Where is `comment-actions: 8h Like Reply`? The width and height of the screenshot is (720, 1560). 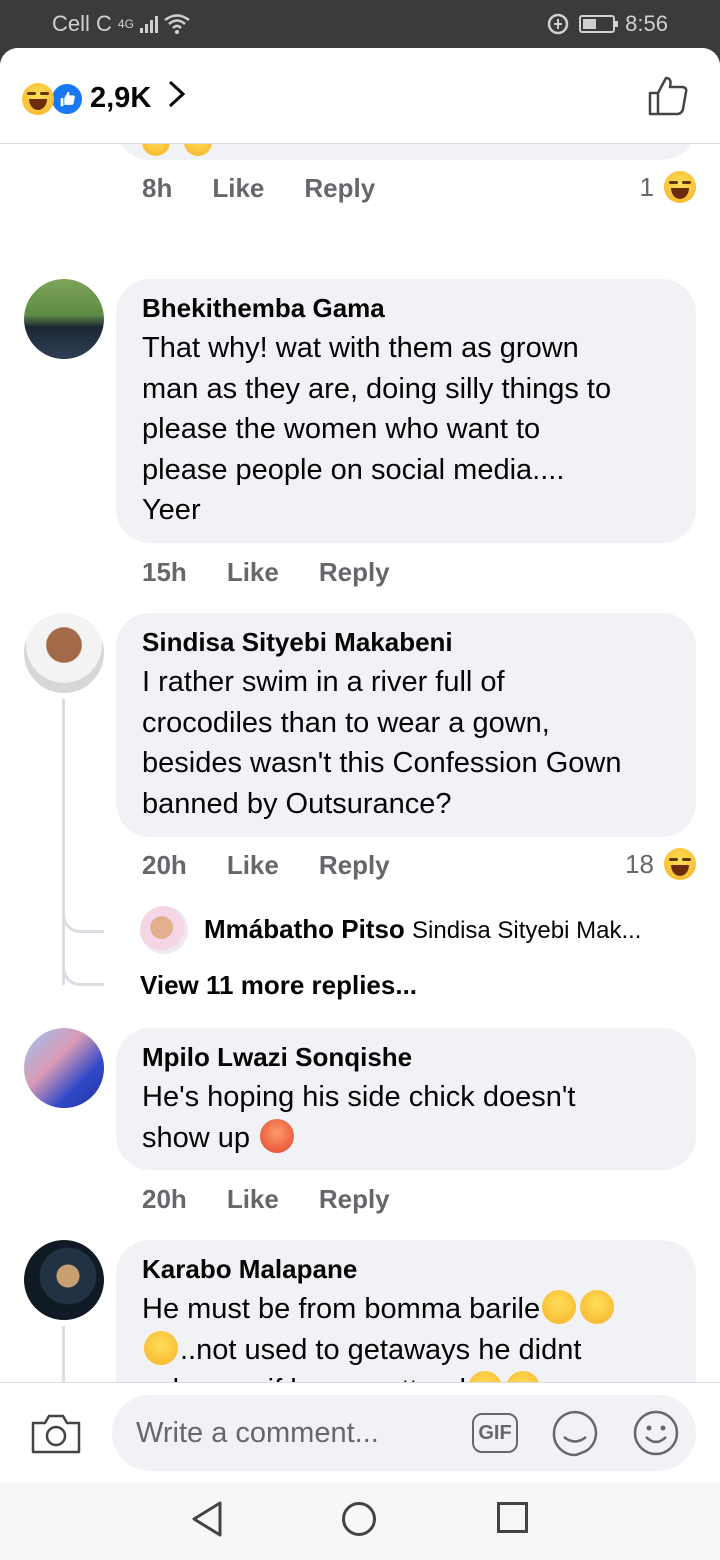
comment-actions: 8h Like Reply is located at coordinates (258, 188).